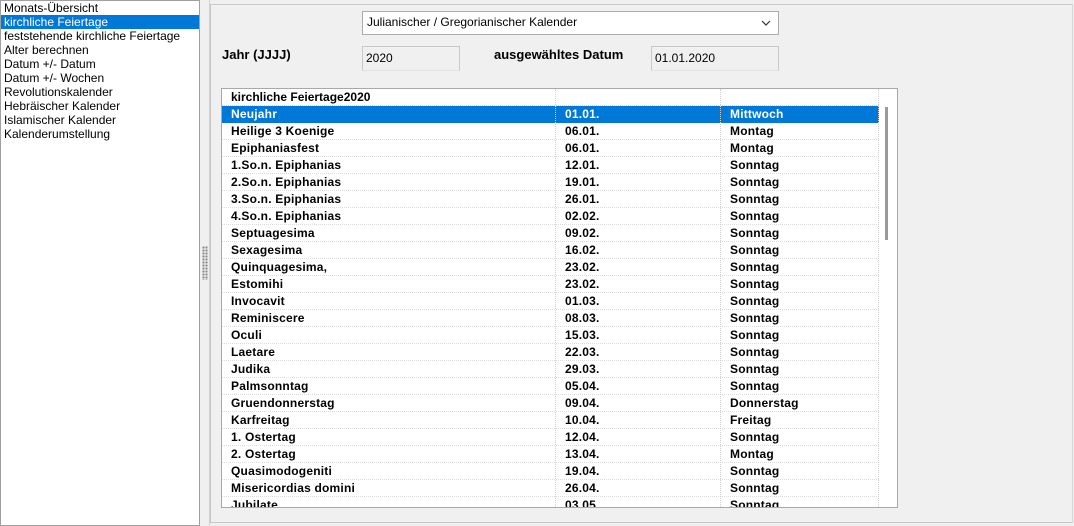 Image resolution: width=1074 pixels, height=526 pixels. Describe the element at coordinates (550, 318) in the screenshot. I see `holiday-row: Reminiscere 08.03. Sonntag` at that location.